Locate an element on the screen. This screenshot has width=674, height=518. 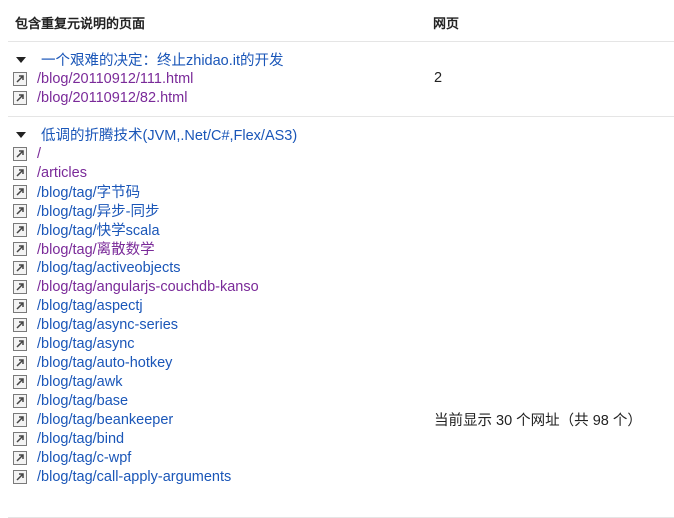
list-item: /blog/tag/async is located at coordinates (155, 343).